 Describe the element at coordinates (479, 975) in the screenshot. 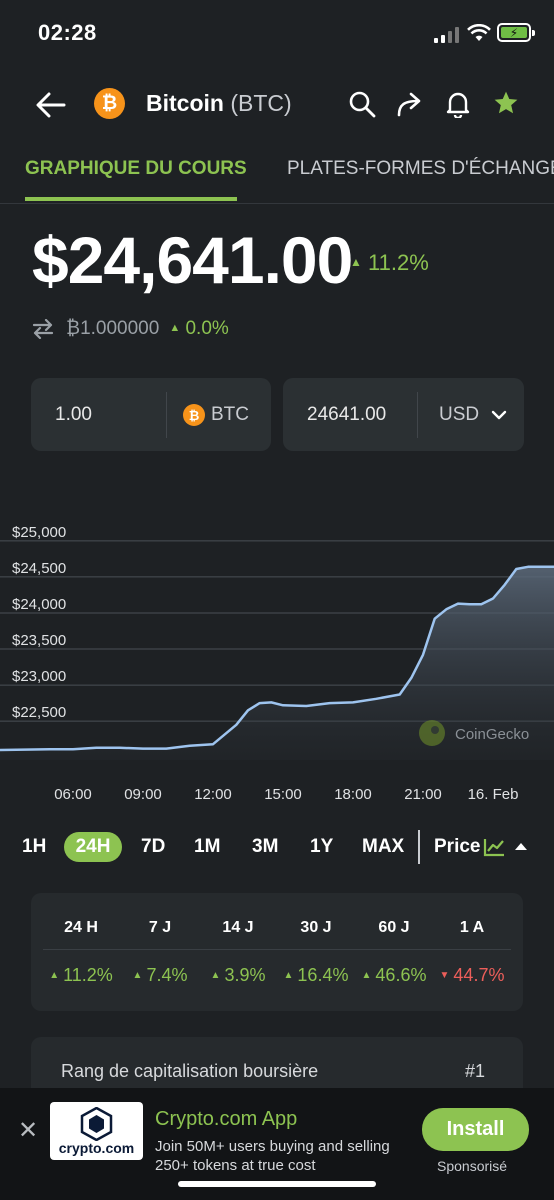

I see `performance-value-text: 44.7%` at that location.